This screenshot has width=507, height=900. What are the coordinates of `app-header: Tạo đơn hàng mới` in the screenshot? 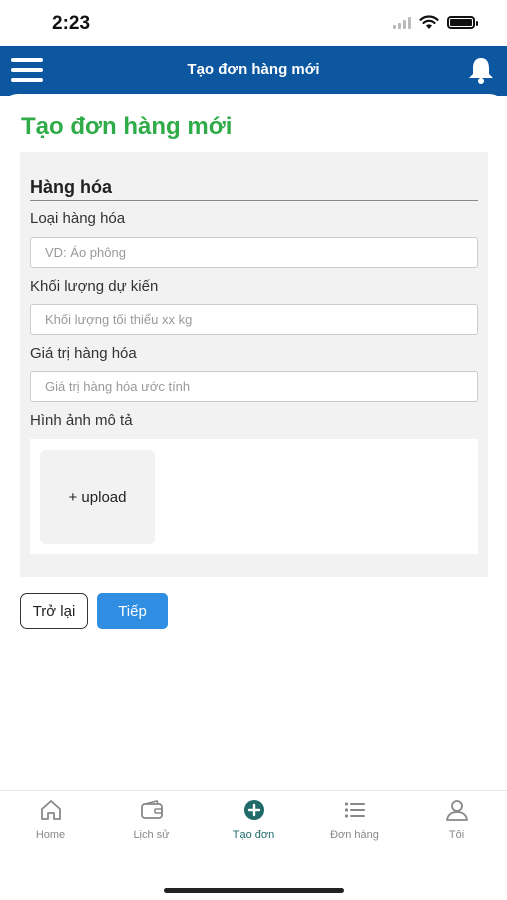 It's located at (253, 71).